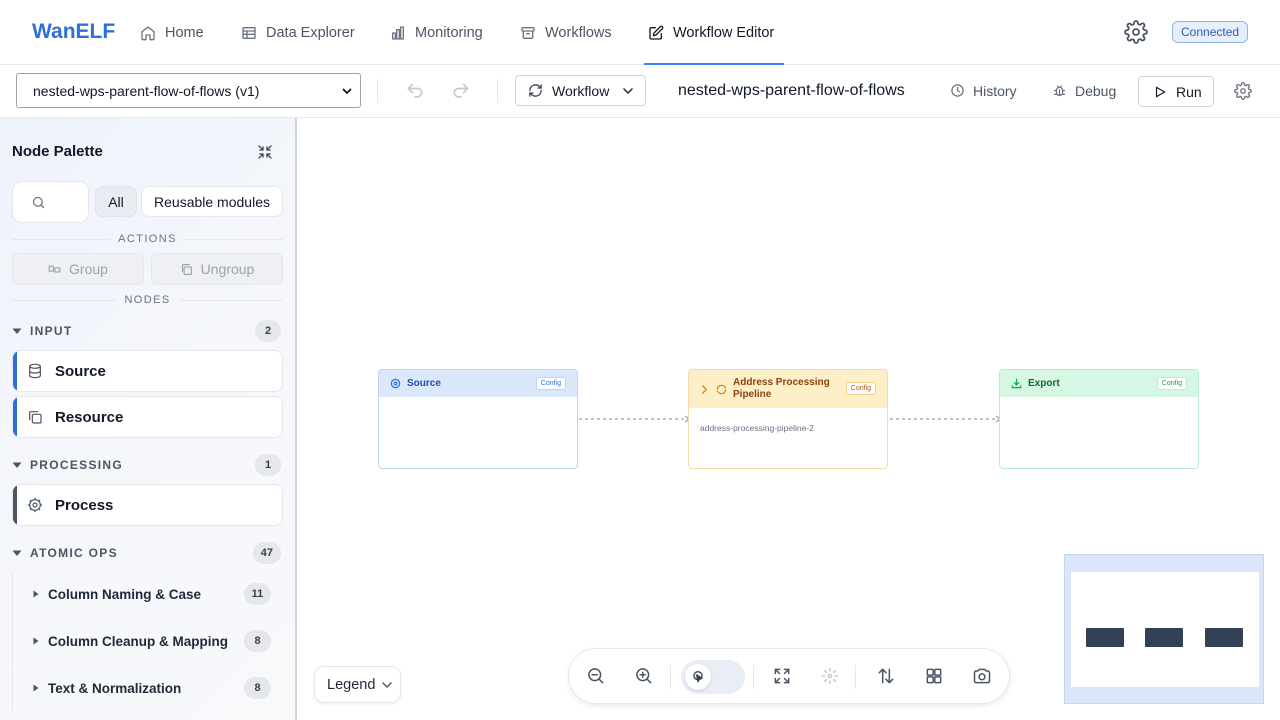 Image resolution: width=1280 pixels, height=720 pixels. I want to click on subgroup-text-normalization: Text & Normalization 8, so click(147, 688).